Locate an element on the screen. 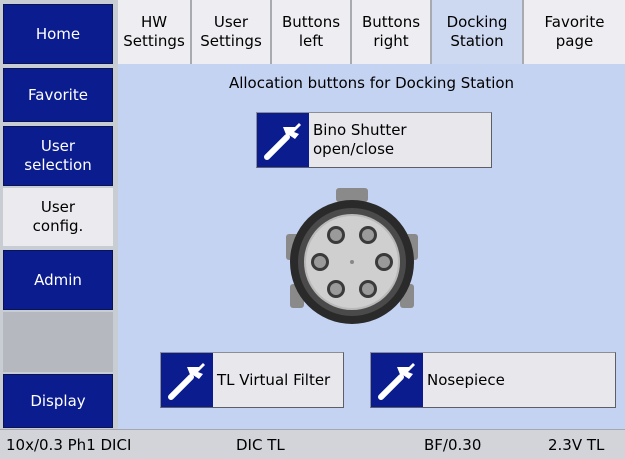  tab-buttons-right: Buttons right is located at coordinates (392, 32).